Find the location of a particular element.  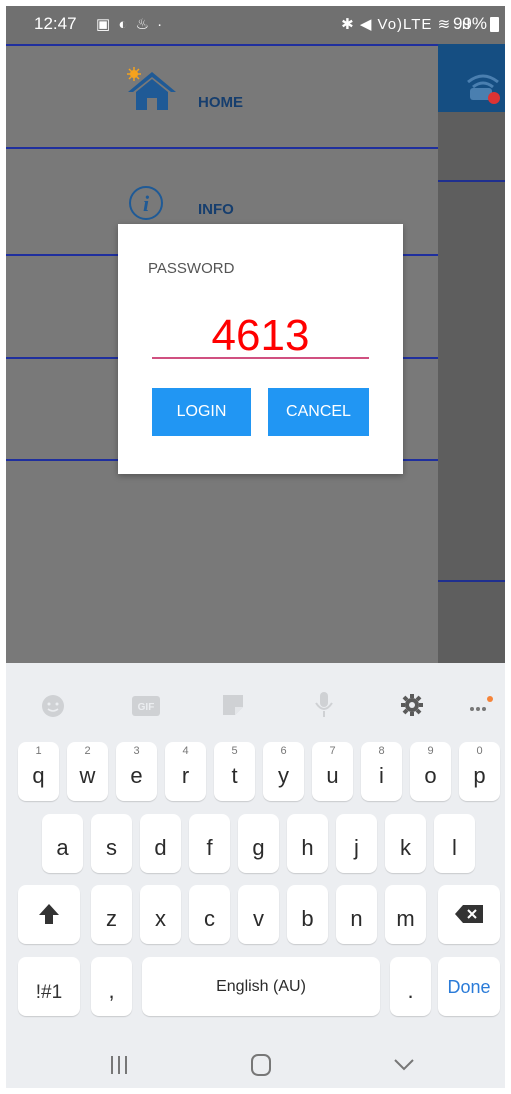

status-indicator-icons: ✱ ◀ Vo)LTE ≋ .ıl is located at coordinates (406, 24).